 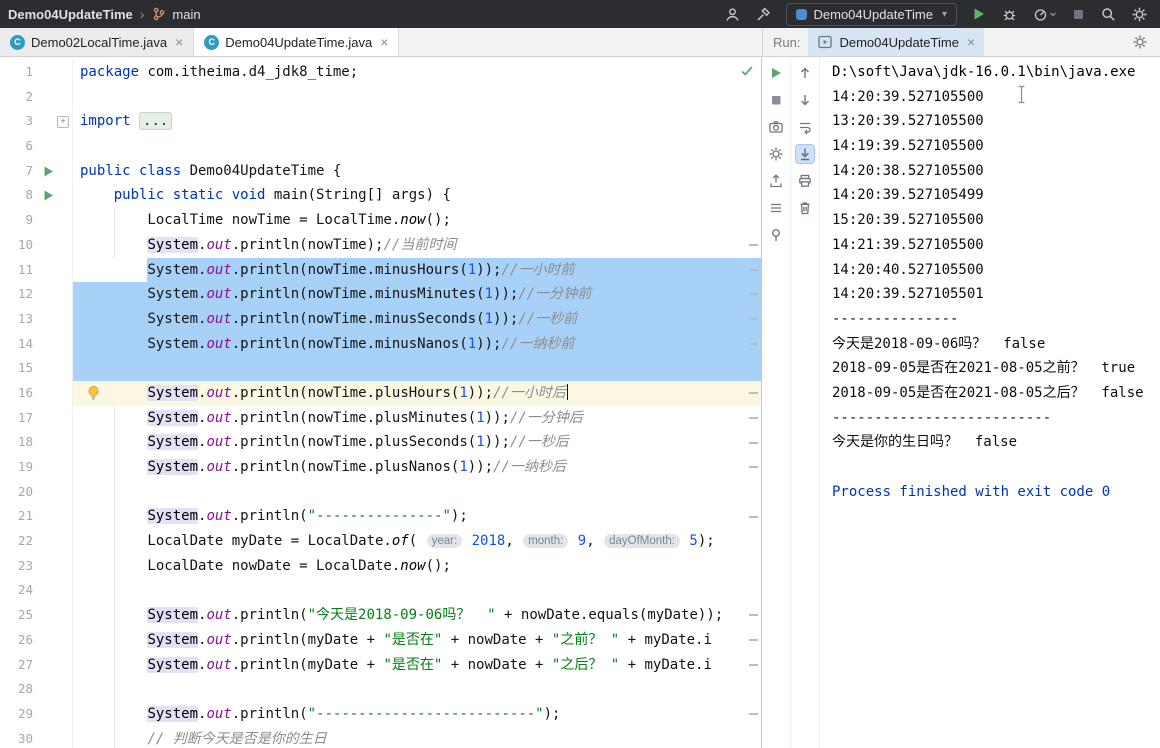 What do you see at coordinates (297, 42) in the screenshot?
I see `editor-tab: C Demo04UpdateTime.java ×` at bounding box center [297, 42].